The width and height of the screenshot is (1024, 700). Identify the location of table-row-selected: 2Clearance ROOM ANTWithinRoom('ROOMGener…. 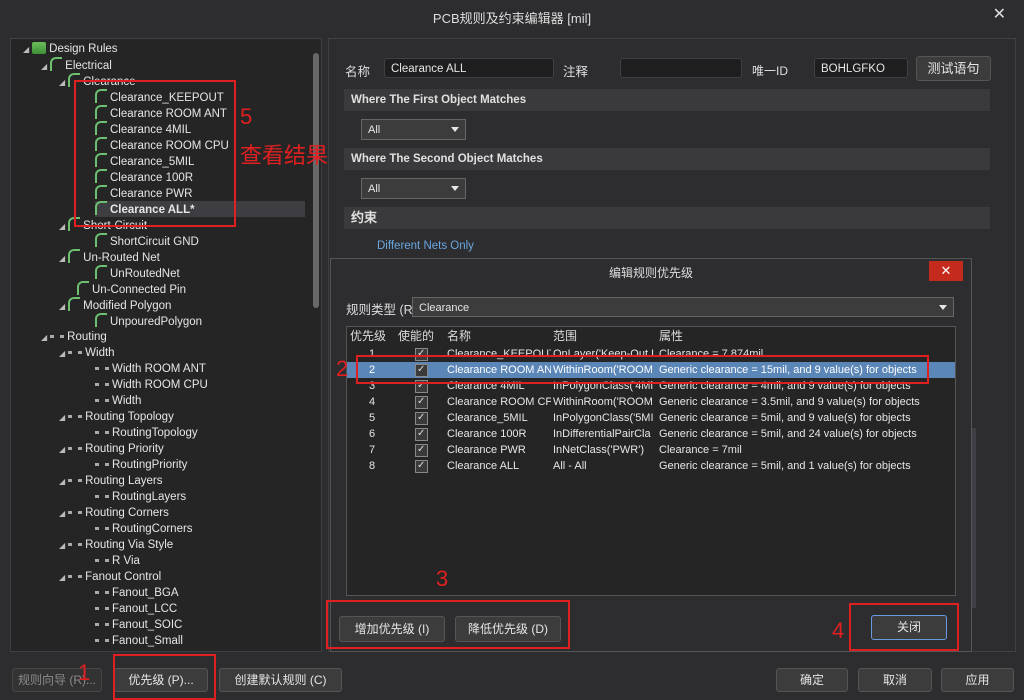
(651, 370).